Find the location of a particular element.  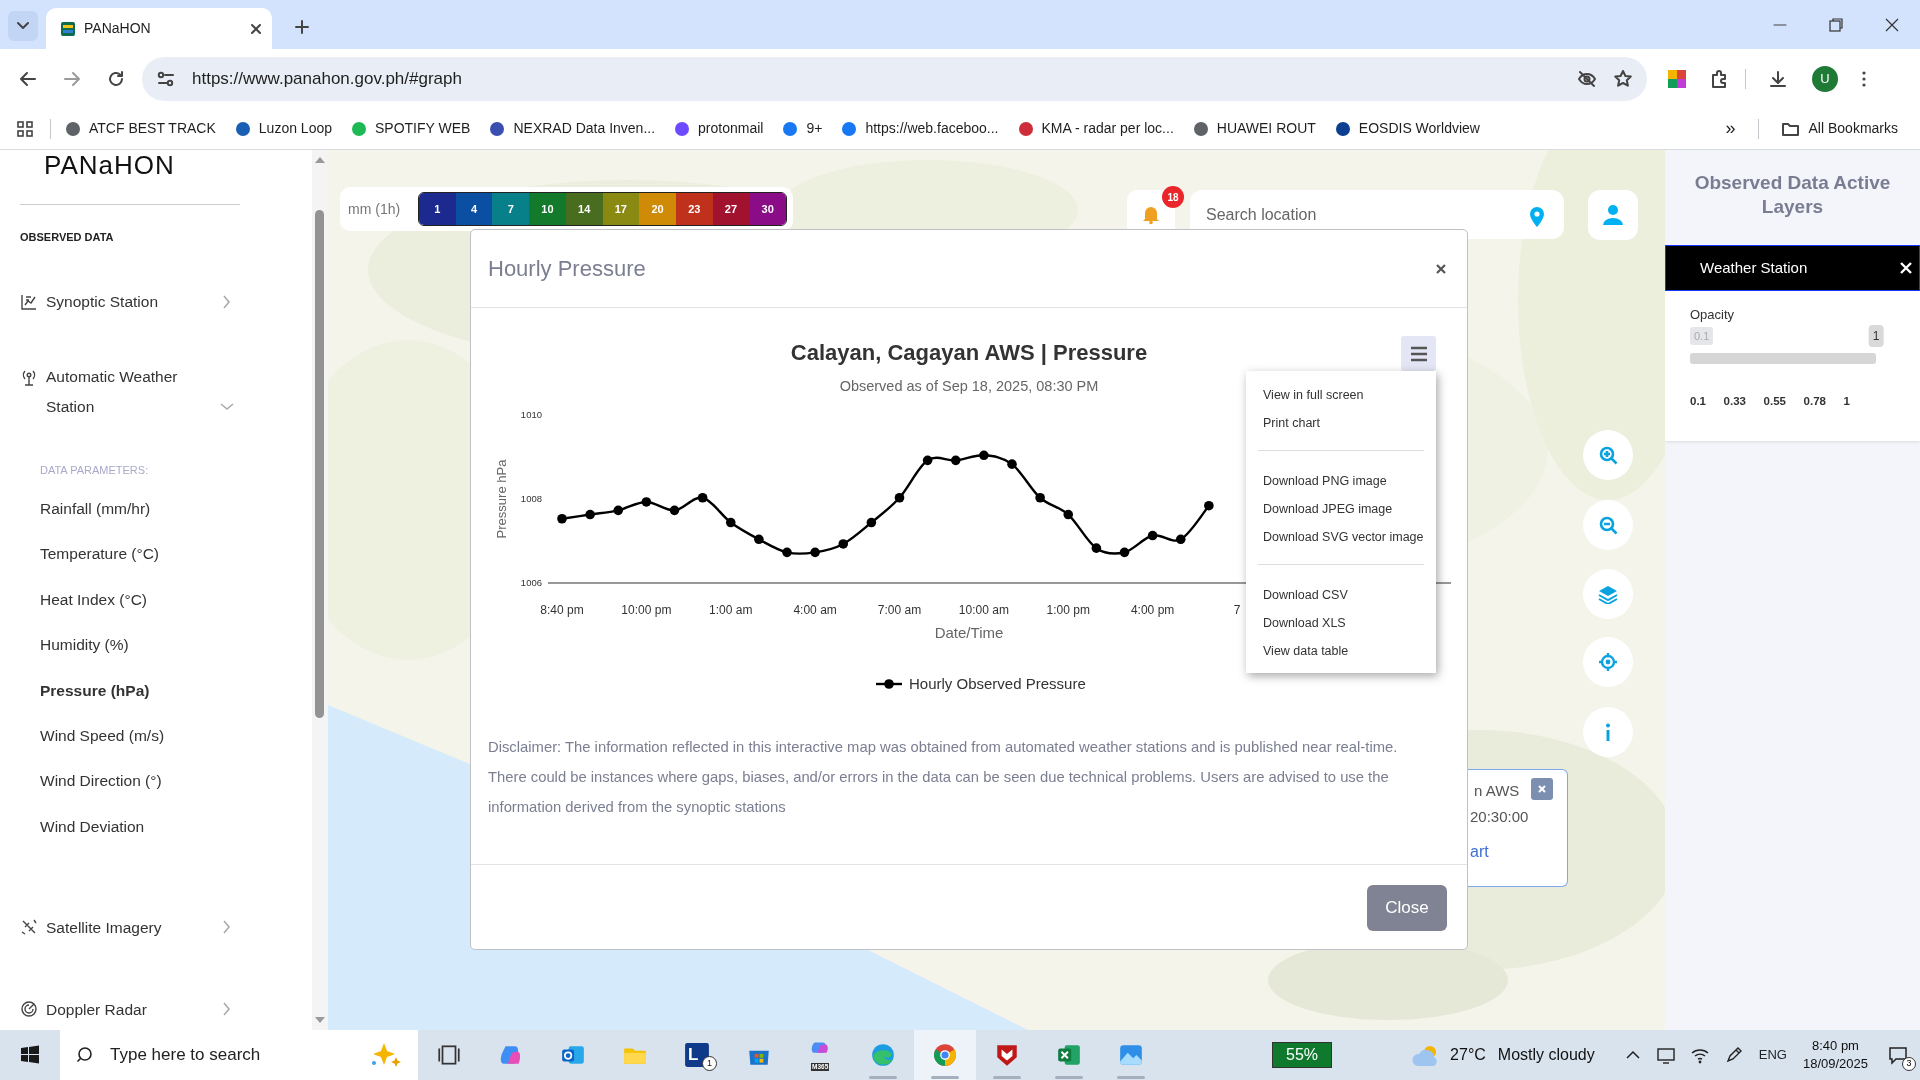

download-icon is located at coordinates (1778, 78).